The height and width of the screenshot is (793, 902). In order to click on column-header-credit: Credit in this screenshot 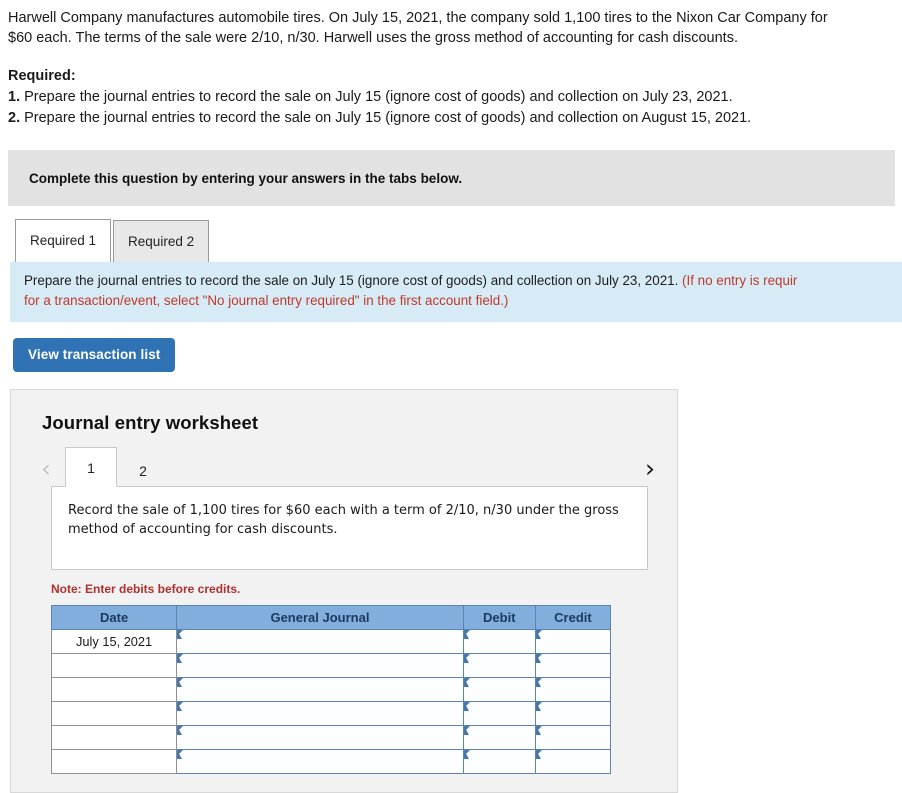, I will do `click(573, 617)`.